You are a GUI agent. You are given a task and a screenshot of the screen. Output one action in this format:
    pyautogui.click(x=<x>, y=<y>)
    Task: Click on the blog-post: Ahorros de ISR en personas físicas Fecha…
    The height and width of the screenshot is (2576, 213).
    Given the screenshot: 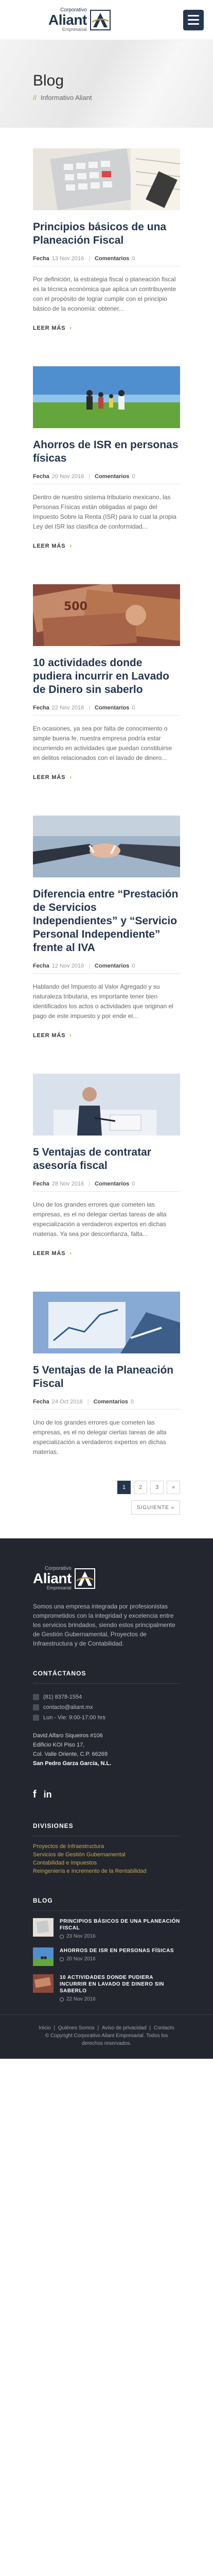 What is the action you would take?
    pyautogui.click(x=106, y=458)
    